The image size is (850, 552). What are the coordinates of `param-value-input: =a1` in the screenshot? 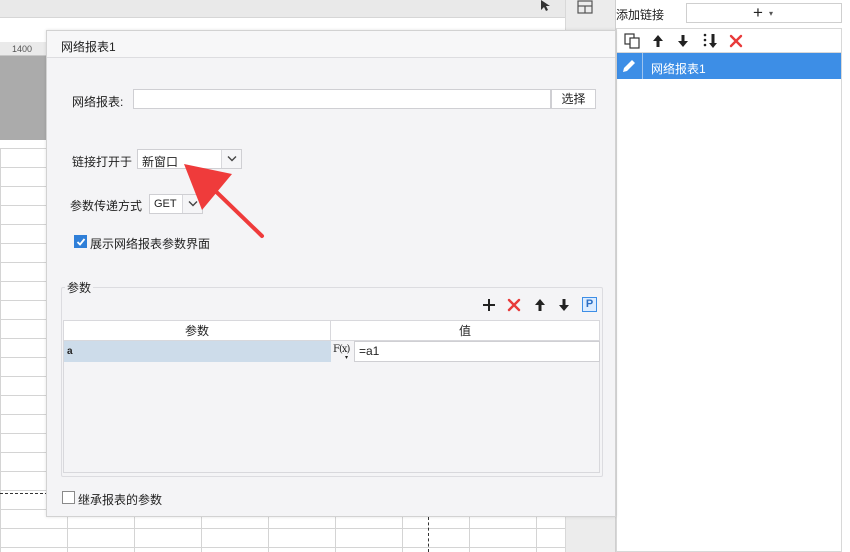 It's located at (477, 351).